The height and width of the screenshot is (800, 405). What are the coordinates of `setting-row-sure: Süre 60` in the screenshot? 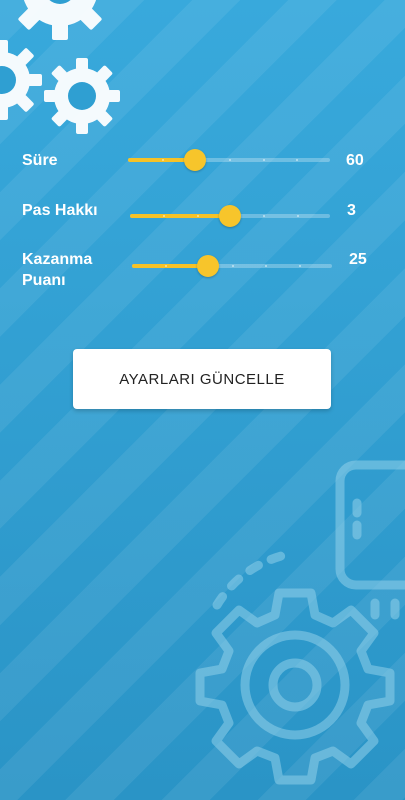 It's located at (202, 165).